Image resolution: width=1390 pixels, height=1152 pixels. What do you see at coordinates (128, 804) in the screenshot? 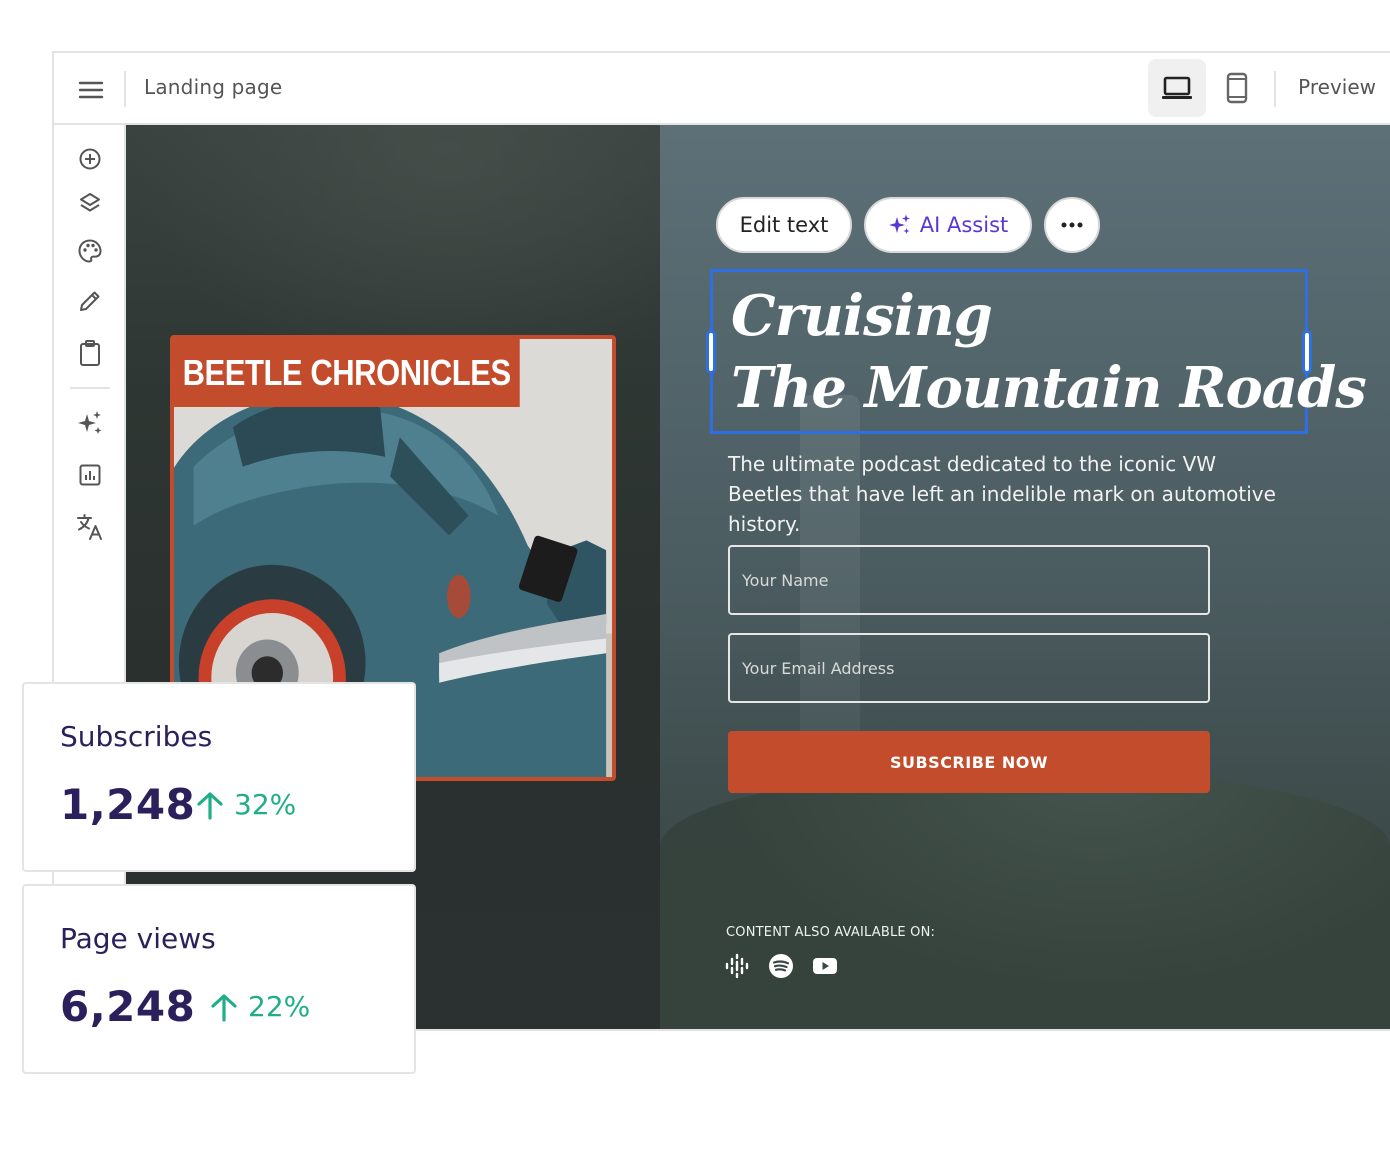
I see `card-value: 1,248` at bounding box center [128, 804].